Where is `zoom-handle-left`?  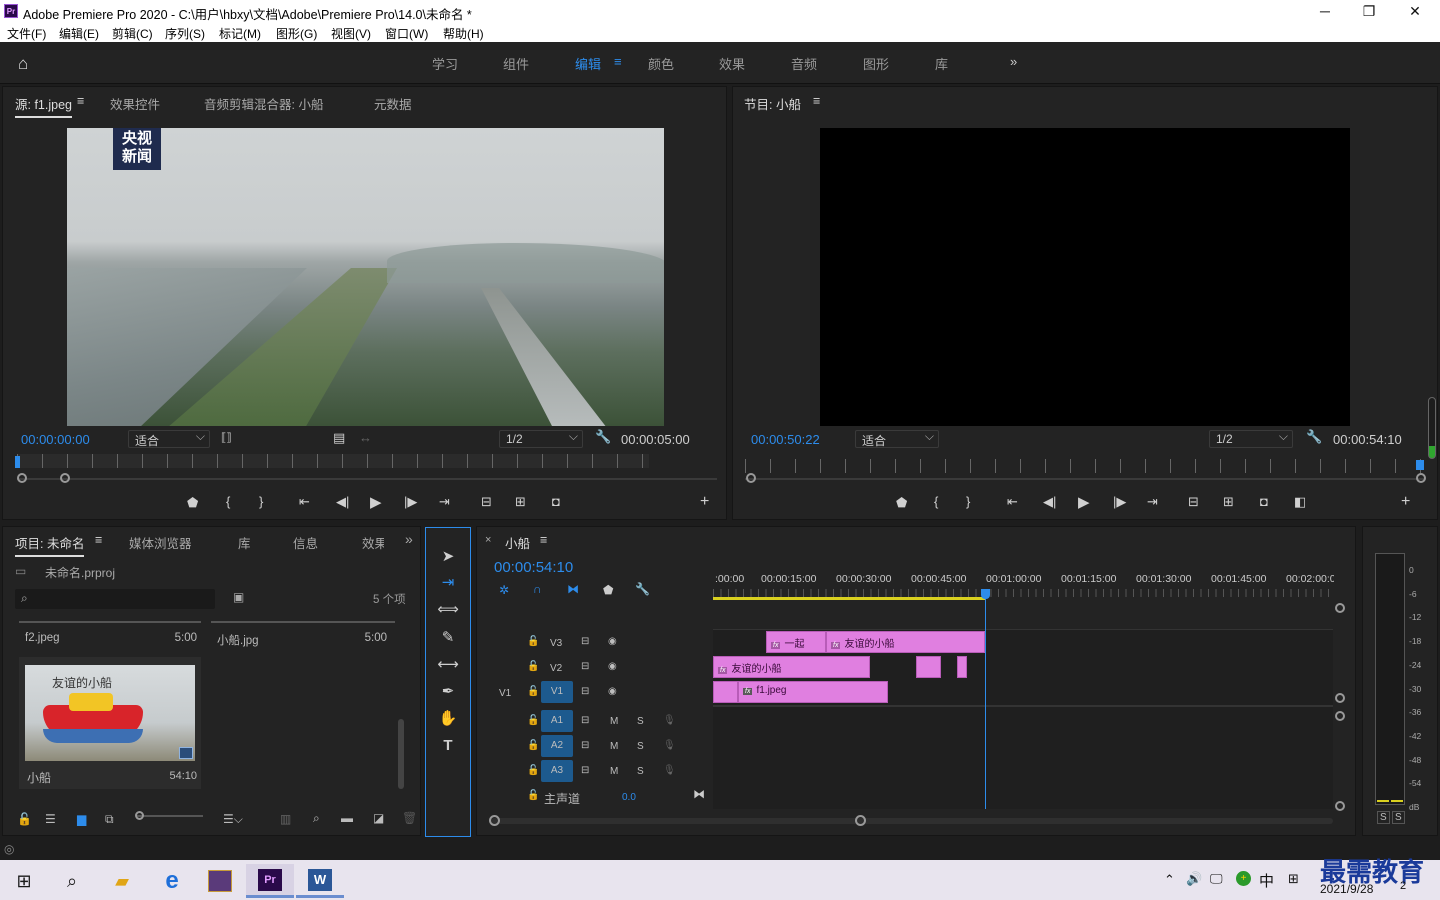 zoom-handle-left is located at coordinates (22, 478).